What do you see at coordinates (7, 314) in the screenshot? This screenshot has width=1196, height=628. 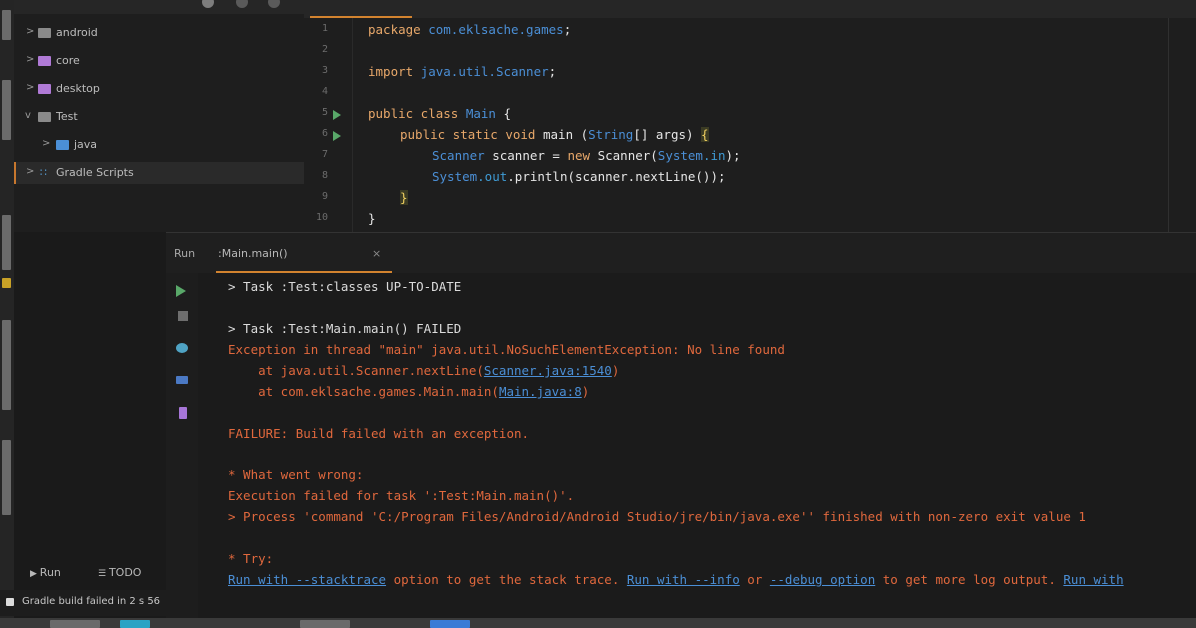 I see `left-tool-strip` at bounding box center [7, 314].